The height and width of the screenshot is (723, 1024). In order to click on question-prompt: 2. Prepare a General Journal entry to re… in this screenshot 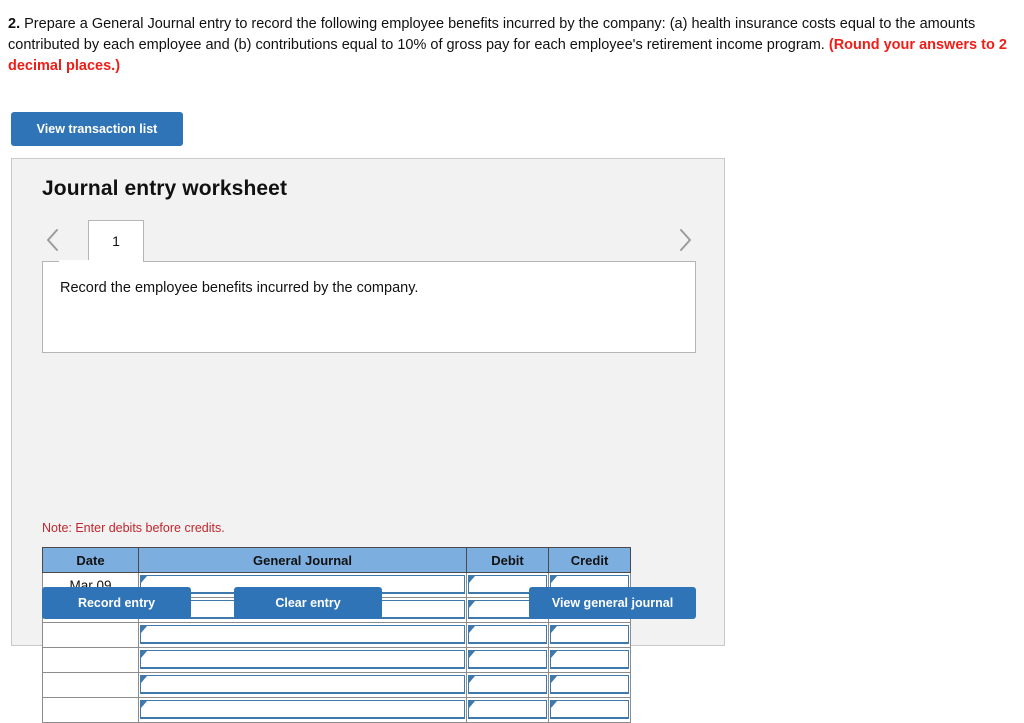, I will do `click(508, 45)`.